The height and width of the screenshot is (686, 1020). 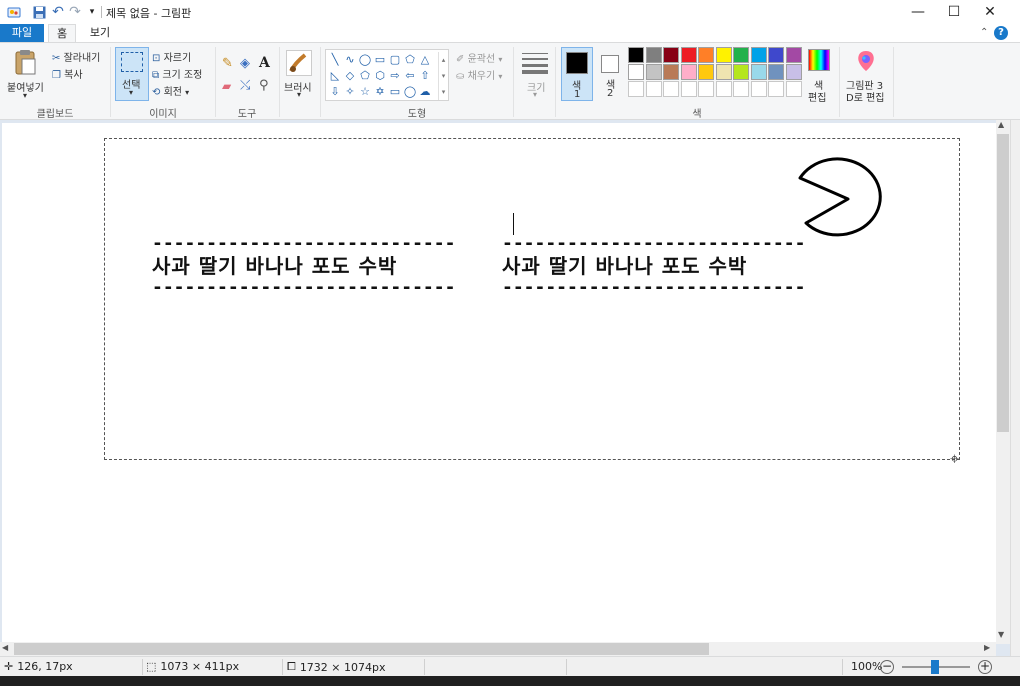 I want to click on outline-button: ✐ 윤곽선 ▾, so click(x=479, y=57).